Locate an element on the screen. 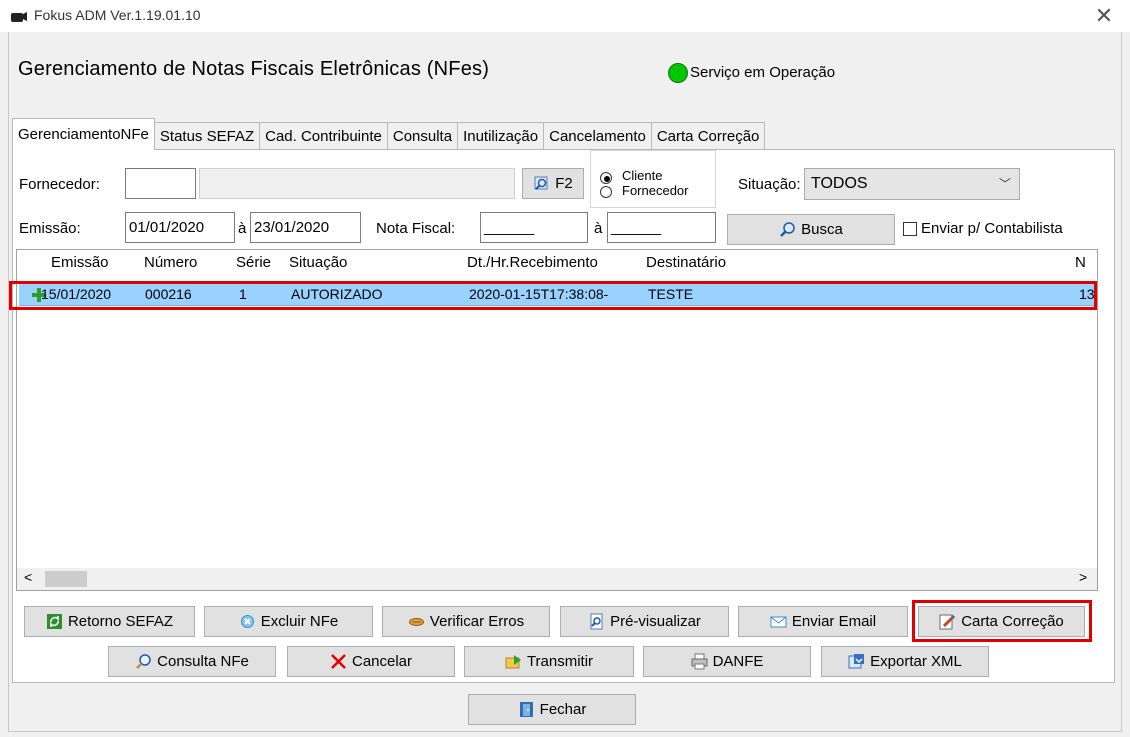 Image resolution: width=1130 pixels, height=737 pixels. situacao-select: TODOS ﹀ is located at coordinates (912, 184).